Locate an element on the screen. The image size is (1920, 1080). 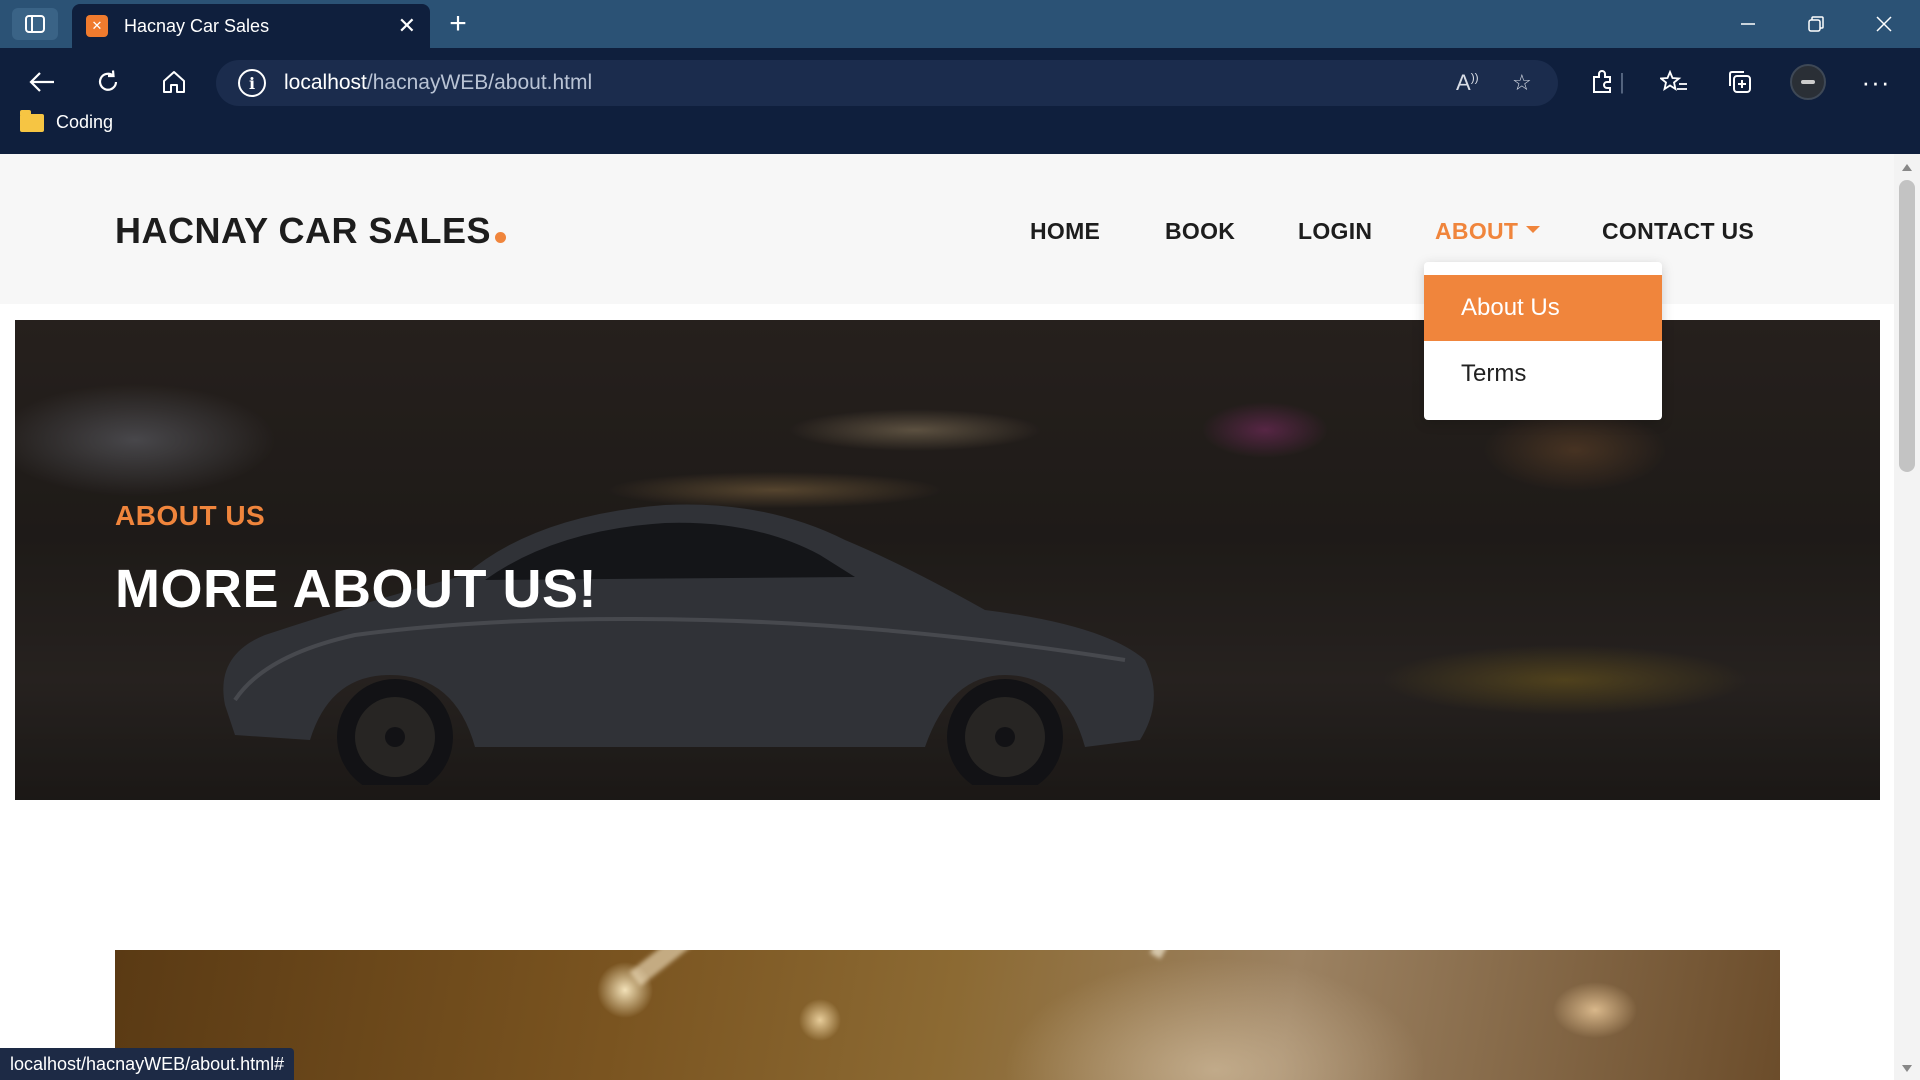
nav-login: LOGIN is located at coordinates (1335, 231).